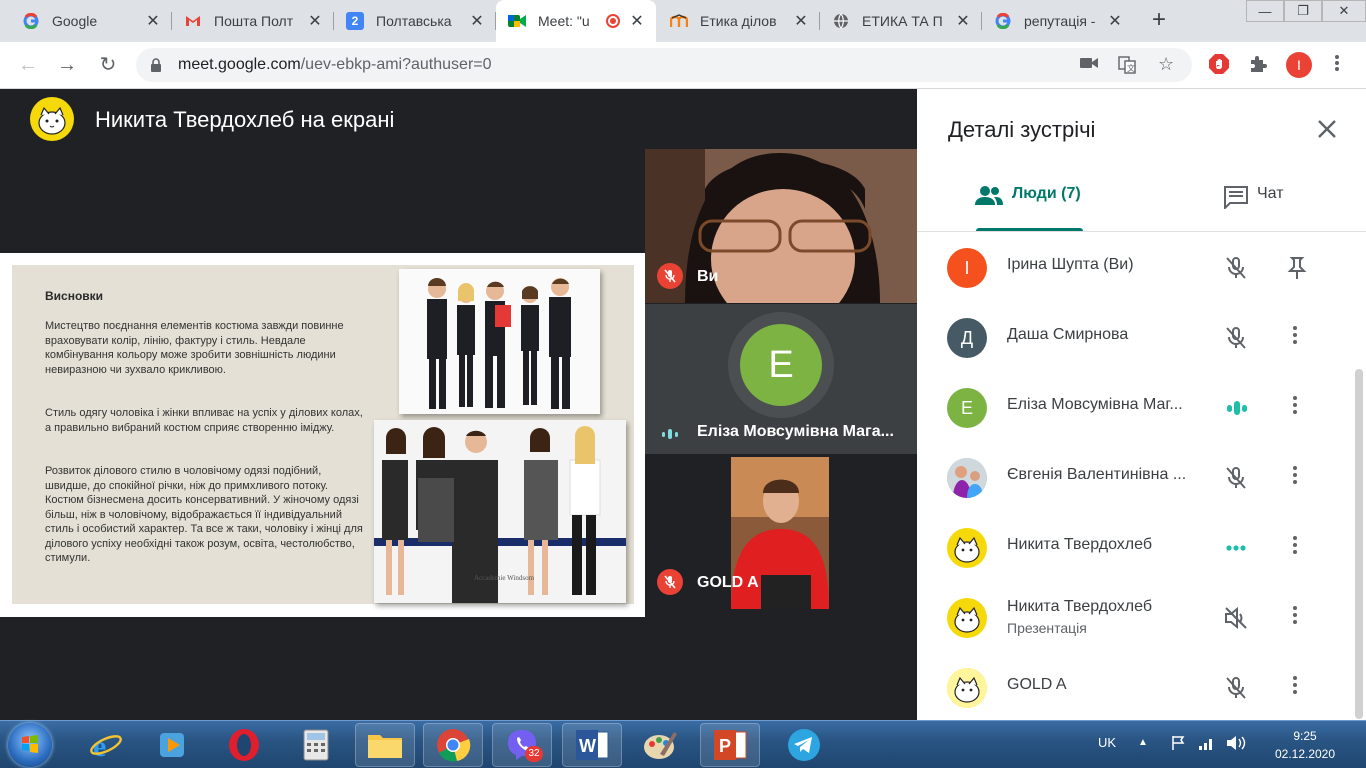 The image size is (1366, 768). What do you see at coordinates (28, 66) in the screenshot?
I see `back-button: ←` at bounding box center [28, 66].